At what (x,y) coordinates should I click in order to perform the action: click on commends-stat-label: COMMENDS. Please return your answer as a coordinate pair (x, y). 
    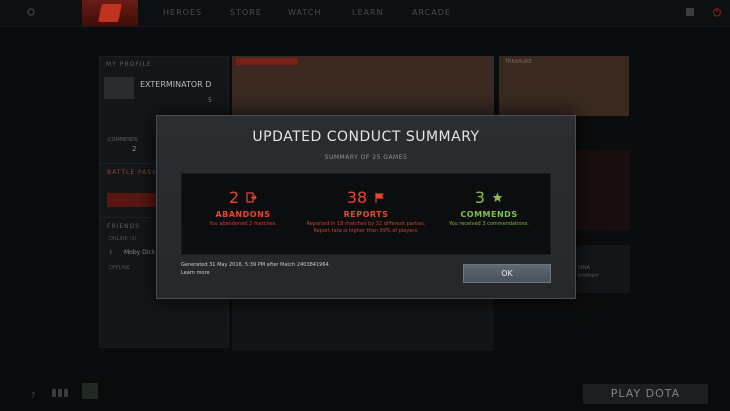
    Looking at the image, I should click on (489, 214).